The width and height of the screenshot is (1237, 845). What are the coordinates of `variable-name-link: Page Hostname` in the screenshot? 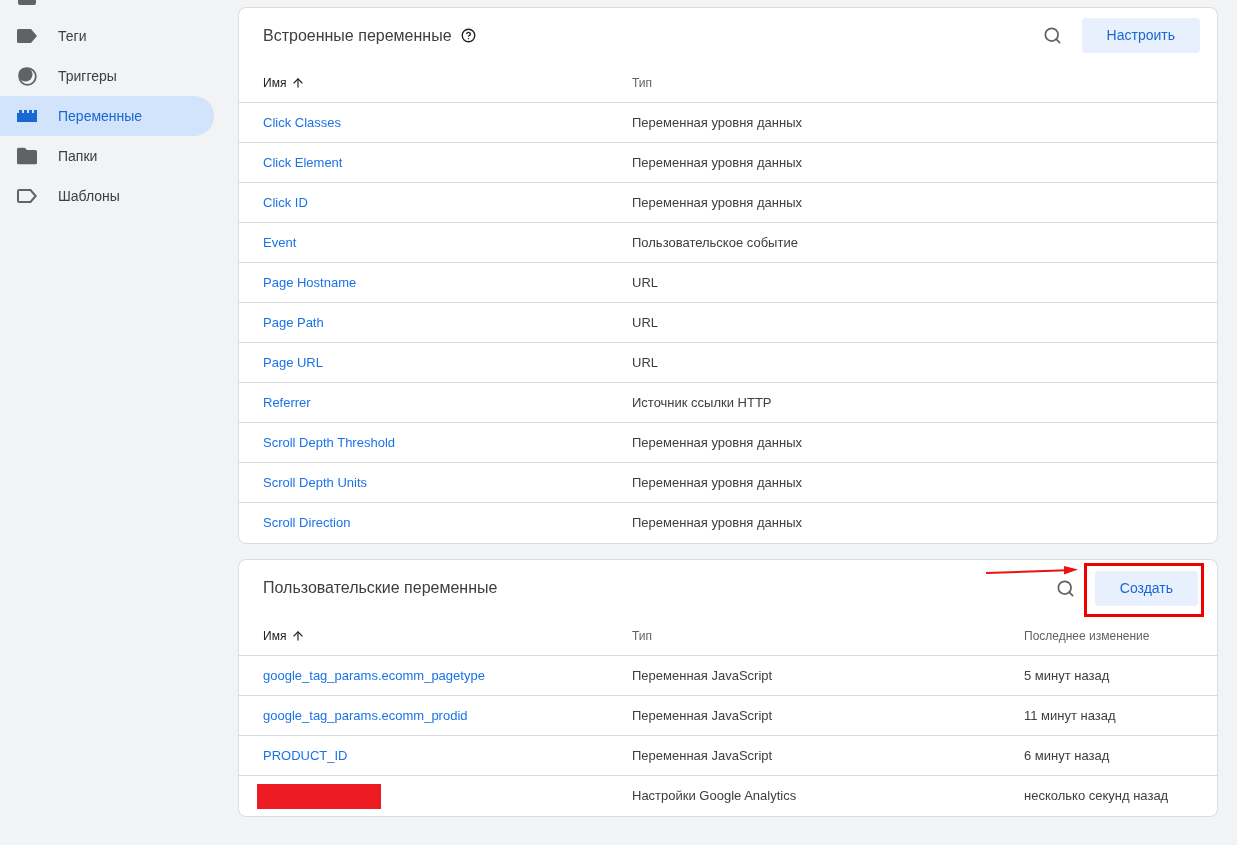 It's located at (310, 282).